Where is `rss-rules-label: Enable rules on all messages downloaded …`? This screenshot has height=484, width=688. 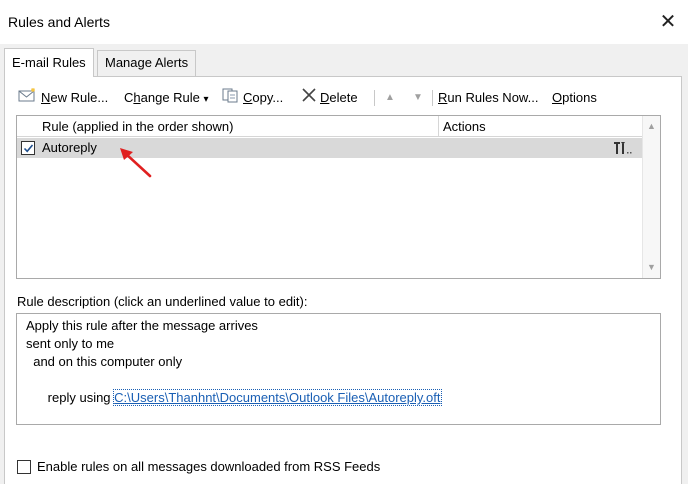
rss-rules-label: Enable rules on all messages downloaded … is located at coordinates (209, 466).